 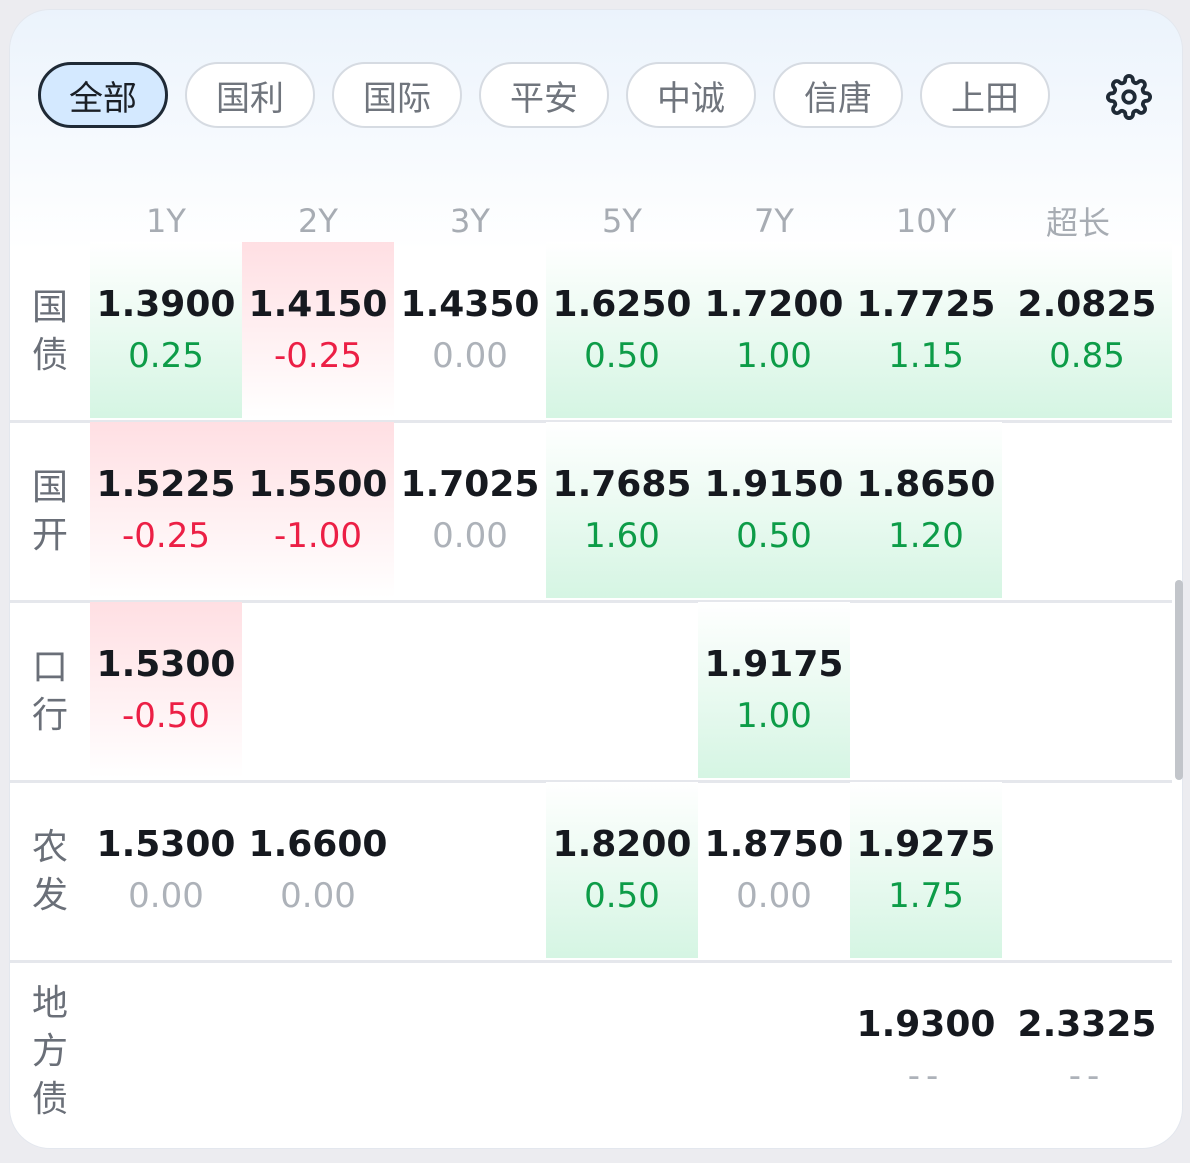 What do you see at coordinates (544, 95) in the screenshot?
I see `tab-pingan: 平安` at bounding box center [544, 95].